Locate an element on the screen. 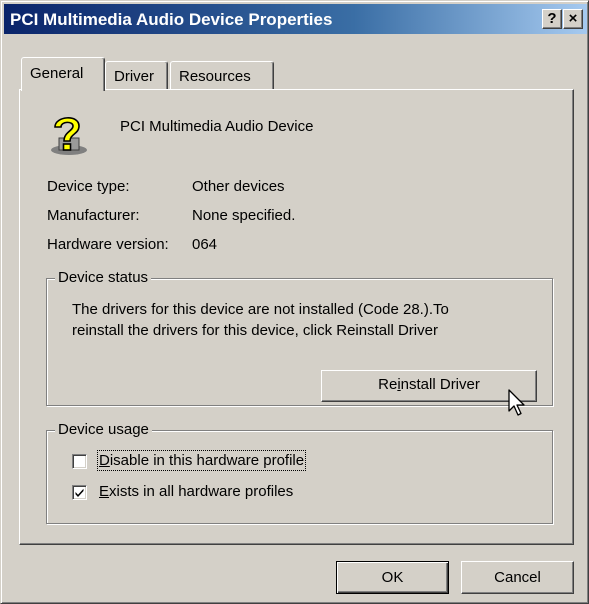 The image size is (589, 604). exists-profiles-checkbox is located at coordinates (79, 492).